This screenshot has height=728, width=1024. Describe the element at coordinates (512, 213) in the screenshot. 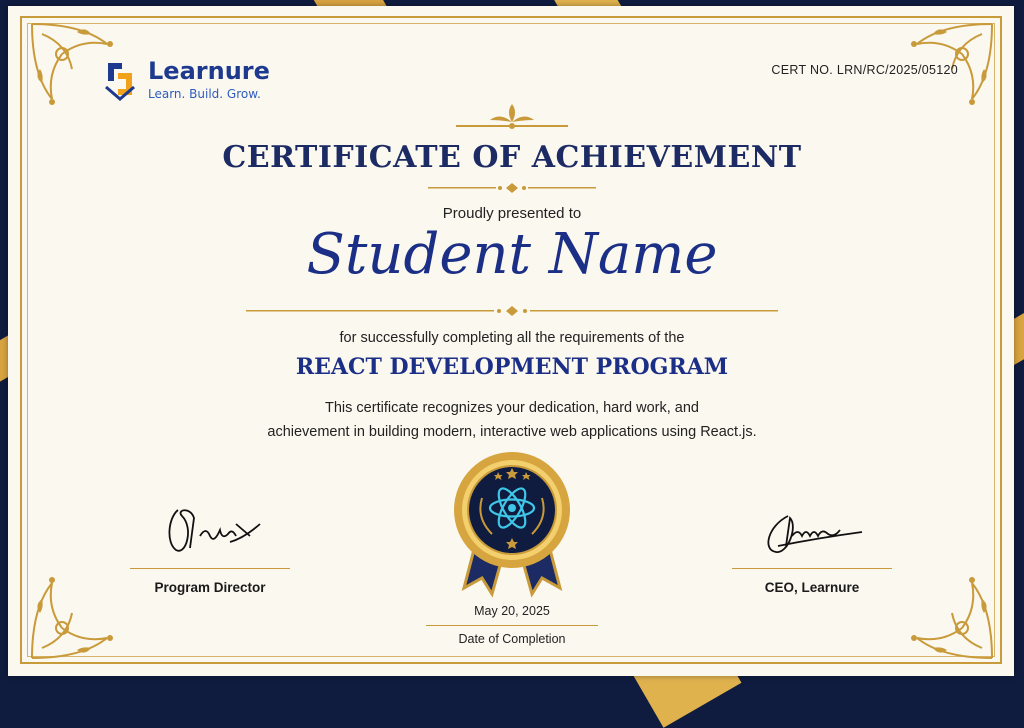

I see `presented-to-text: Proudly presented to` at that location.